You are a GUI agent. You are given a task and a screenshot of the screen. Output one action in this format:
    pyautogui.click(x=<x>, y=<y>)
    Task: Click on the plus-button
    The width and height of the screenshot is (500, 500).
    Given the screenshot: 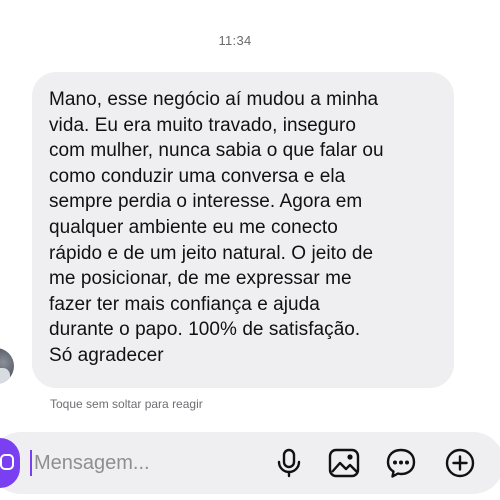 What is the action you would take?
    pyautogui.click(x=460, y=463)
    